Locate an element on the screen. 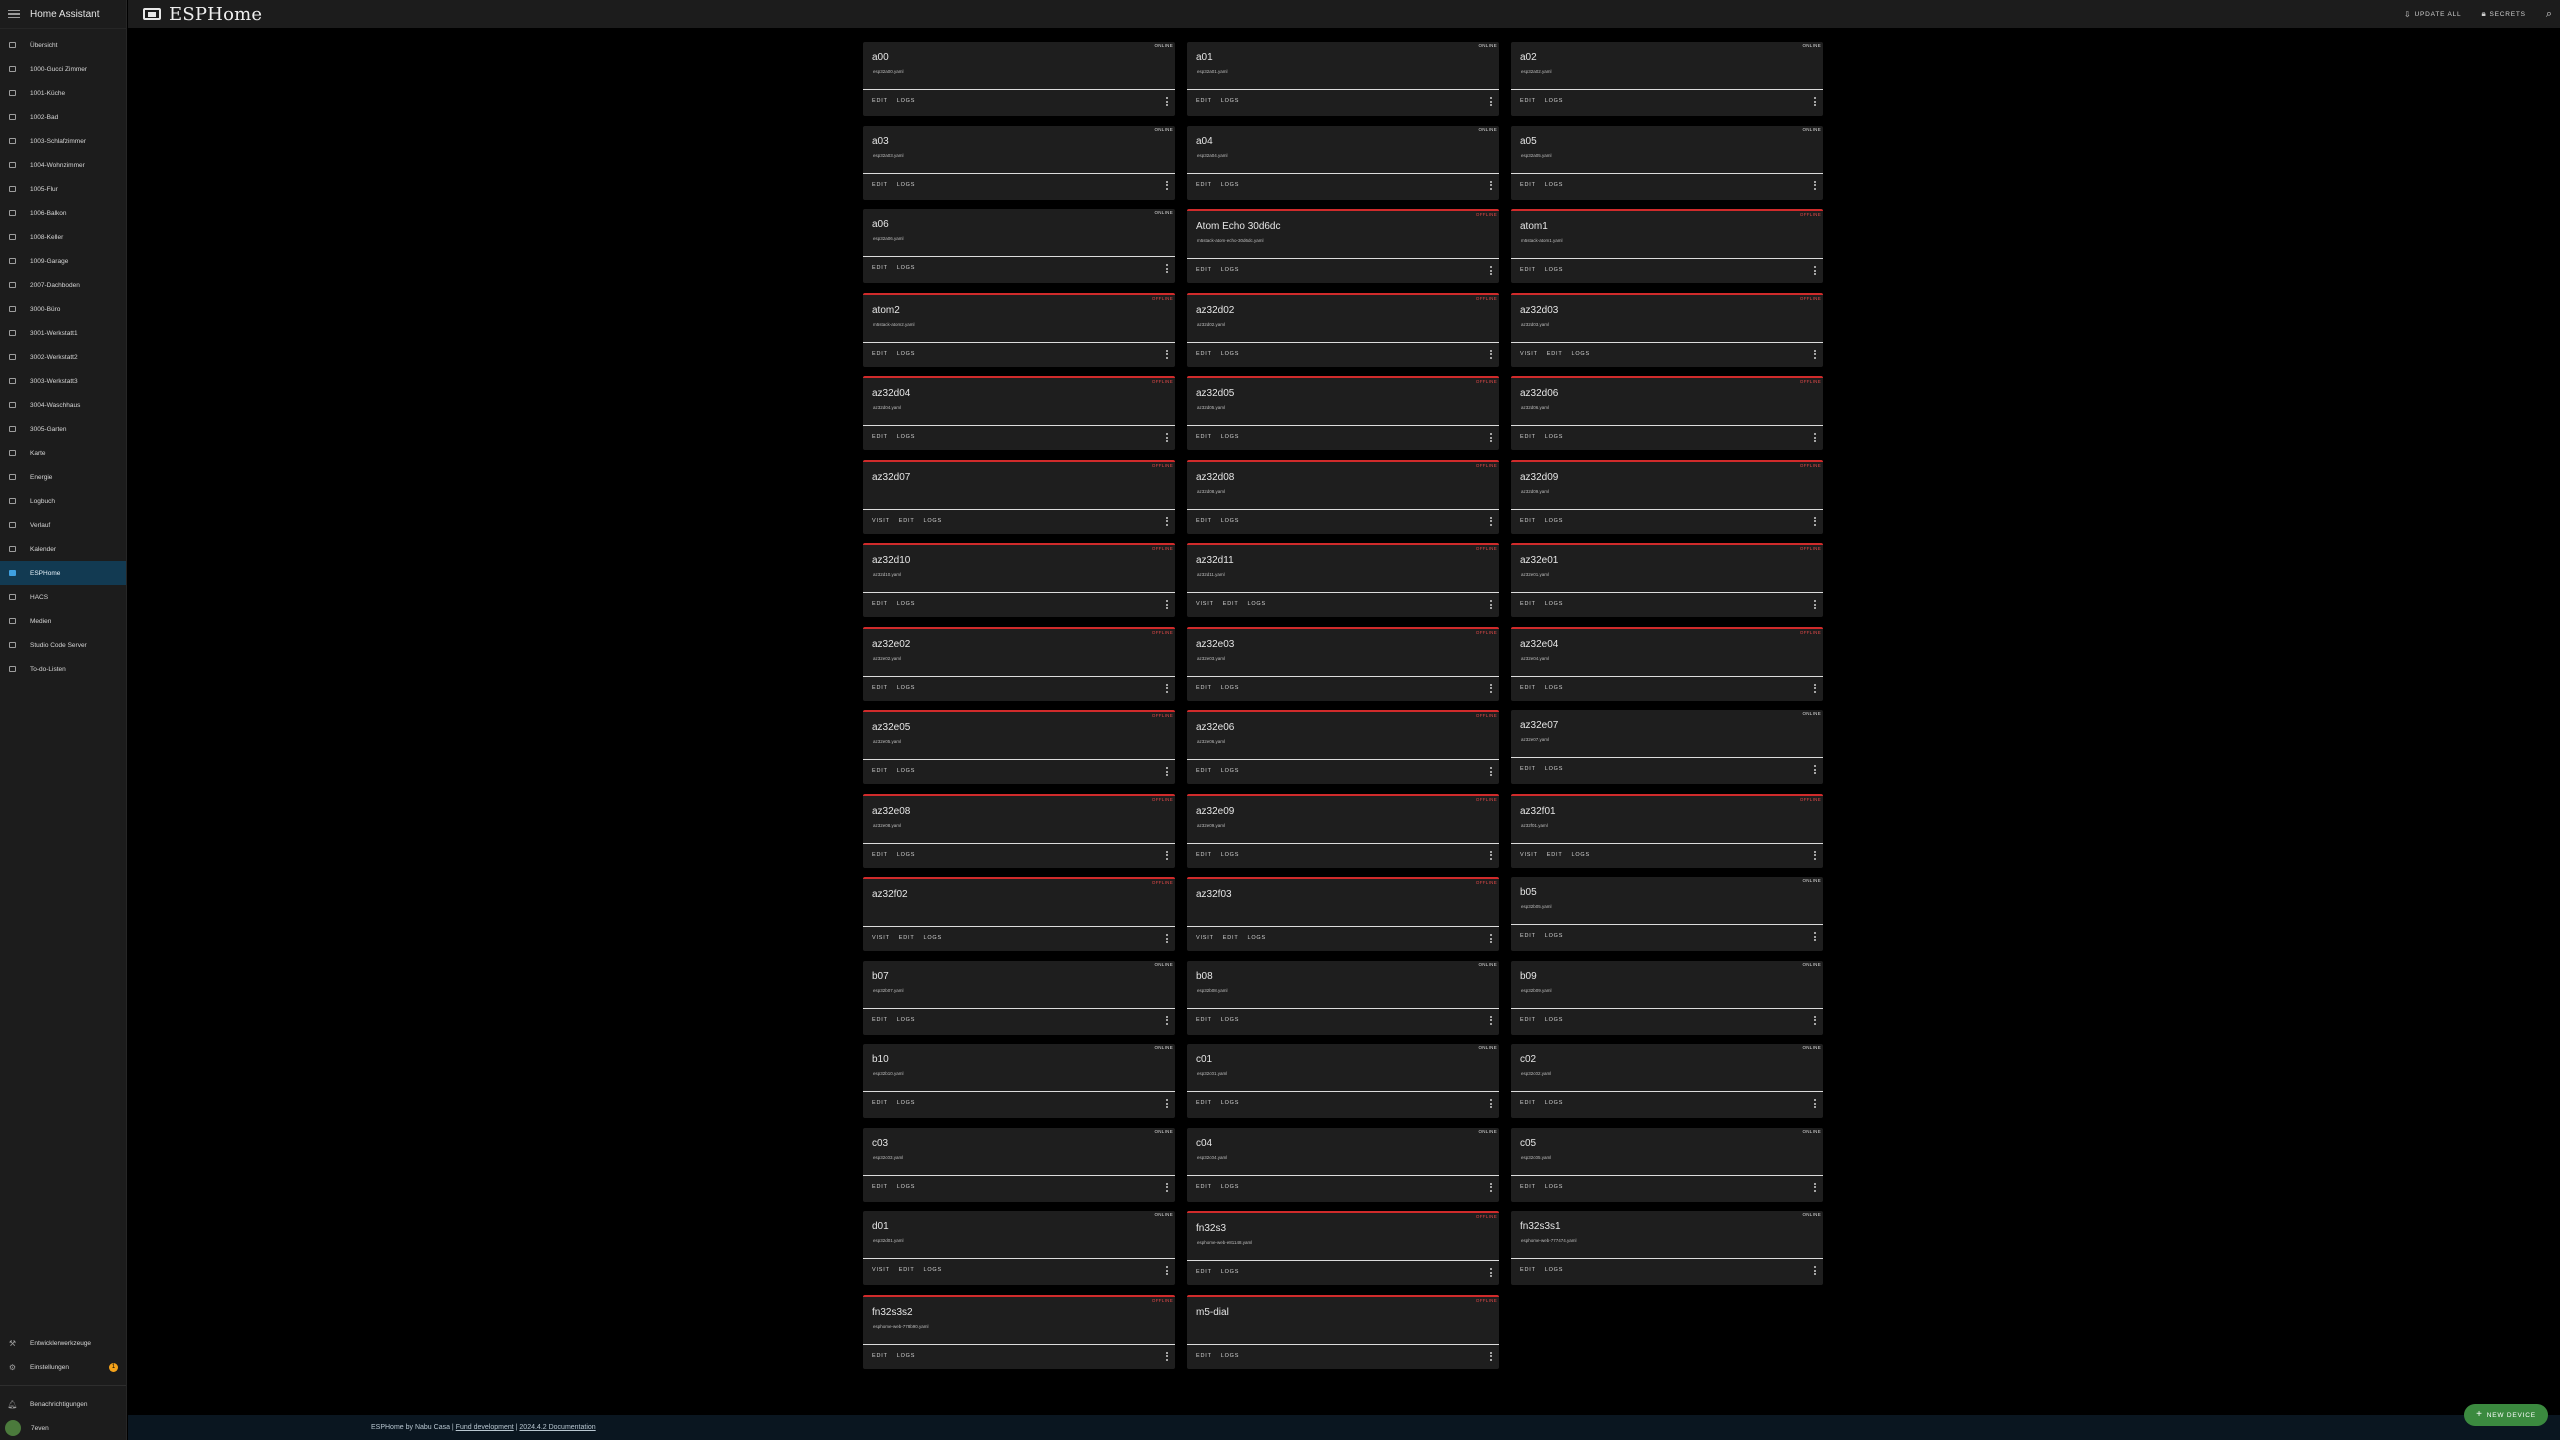 This screenshot has height=1440, width=2560. sidebar-item-settings: ⚙ Einstellungen 1 is located at coordinates (63, 1367).